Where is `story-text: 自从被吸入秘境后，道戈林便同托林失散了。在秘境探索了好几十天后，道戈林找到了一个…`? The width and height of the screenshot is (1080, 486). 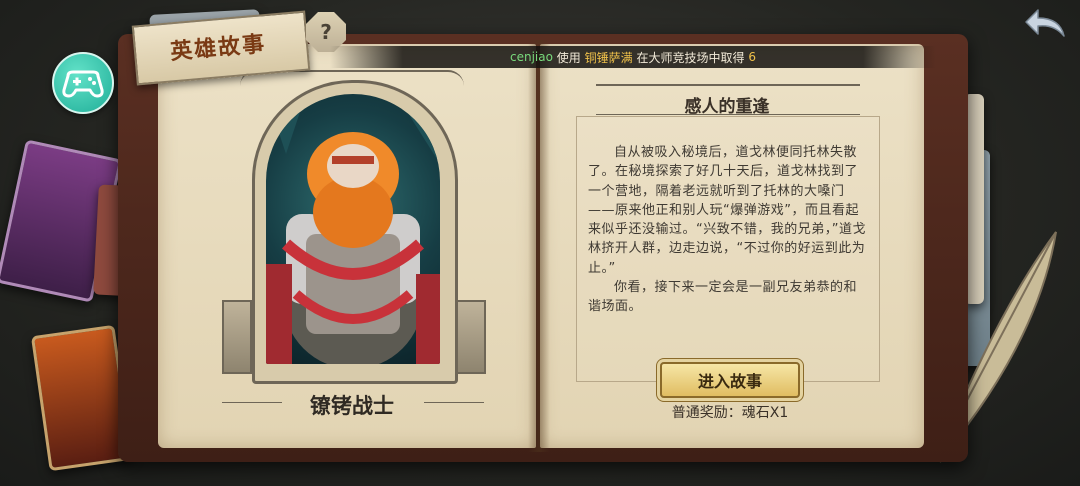
story-text: 自从被吸入秘境后，道戈林便同托林失散了。在秘境探索了好几十天后，道戈林找到了一个… is located at coordinates (728, 230).